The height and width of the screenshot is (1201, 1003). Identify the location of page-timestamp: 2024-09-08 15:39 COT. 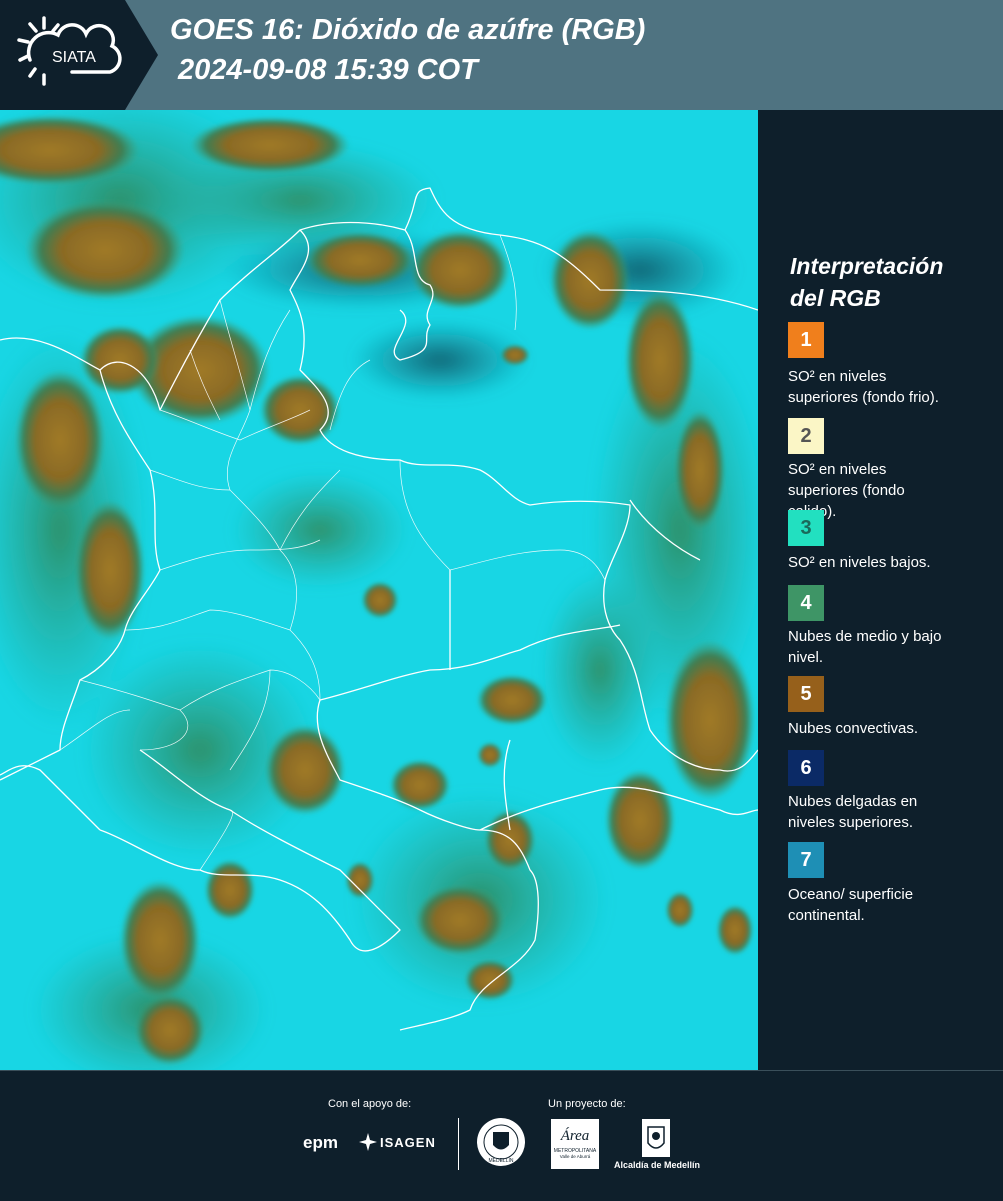
(328, 70).